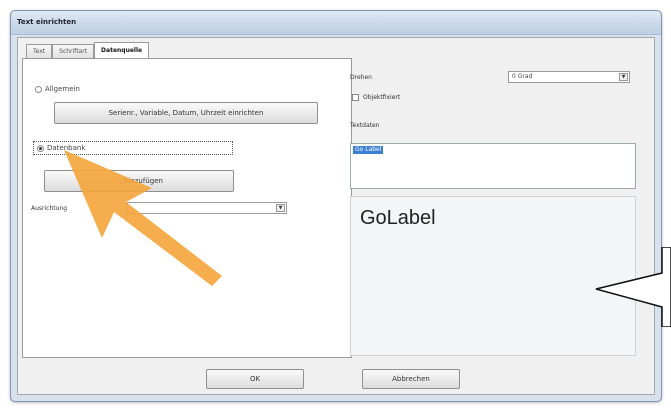 This screenshot has height=412, width=671. I want to click on rotate-value: 0 Grad, so click(522, 76).